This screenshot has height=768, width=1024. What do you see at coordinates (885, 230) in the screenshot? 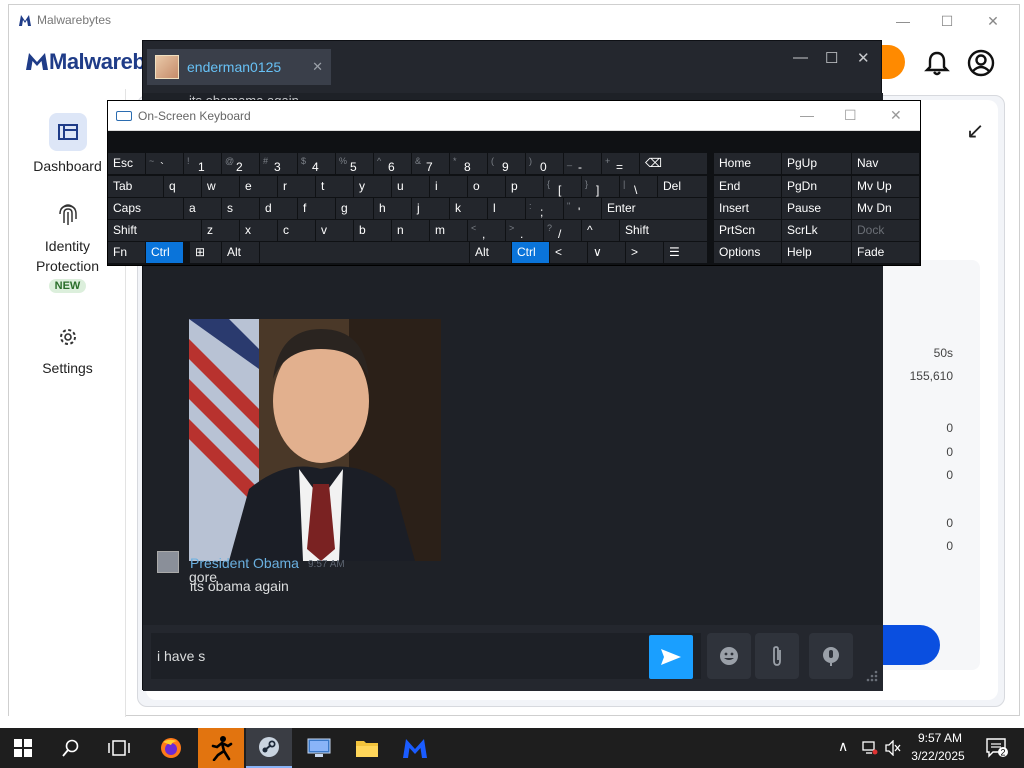
I see `key-nav_col3-3: Dock` at bounding box center [885, 230].